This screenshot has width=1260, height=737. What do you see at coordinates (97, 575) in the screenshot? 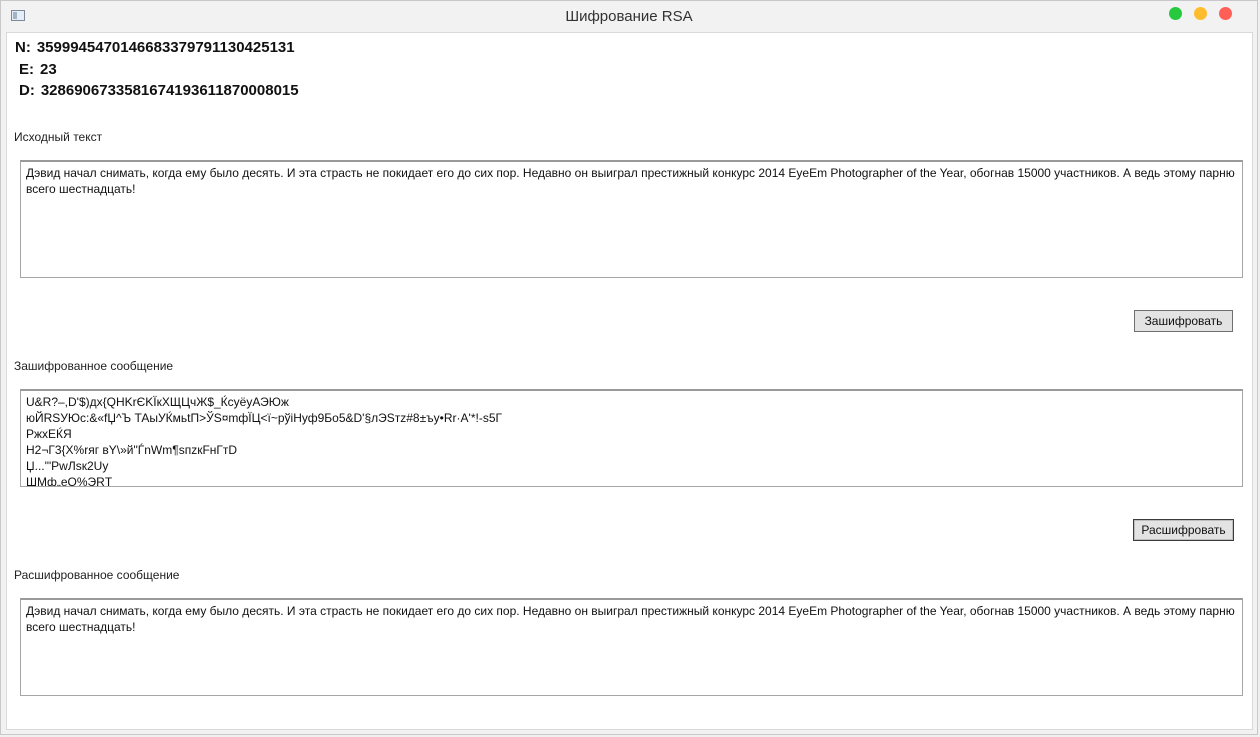
I see `decrypted-text-label: Расшифрованное сообщение` at bounding box center [97, 575].